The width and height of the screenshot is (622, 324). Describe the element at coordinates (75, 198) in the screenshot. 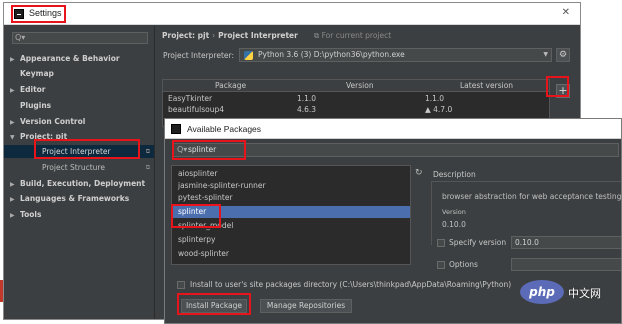

I see `sidebar-item-label: Languages & Frameworks` at that location.